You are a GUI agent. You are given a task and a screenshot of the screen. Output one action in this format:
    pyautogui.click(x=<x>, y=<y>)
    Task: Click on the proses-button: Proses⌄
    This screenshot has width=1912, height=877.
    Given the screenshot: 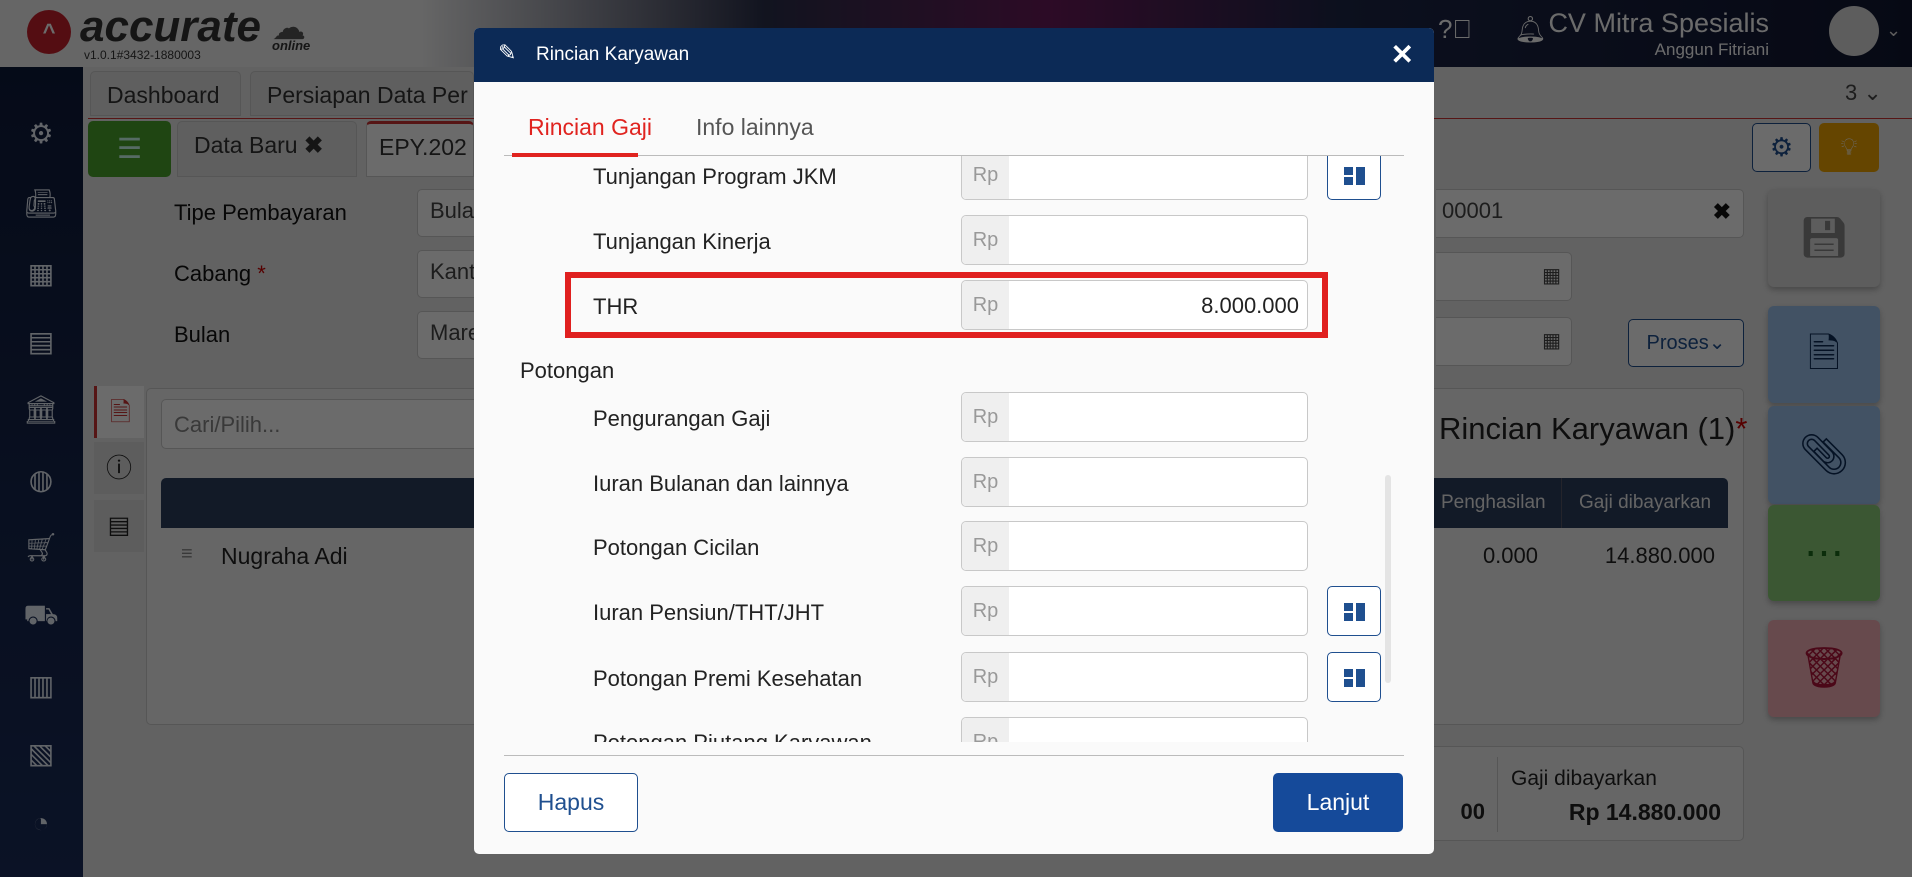 What is the action you would take?
    pyautogui.click(x=1686, y=343)
    